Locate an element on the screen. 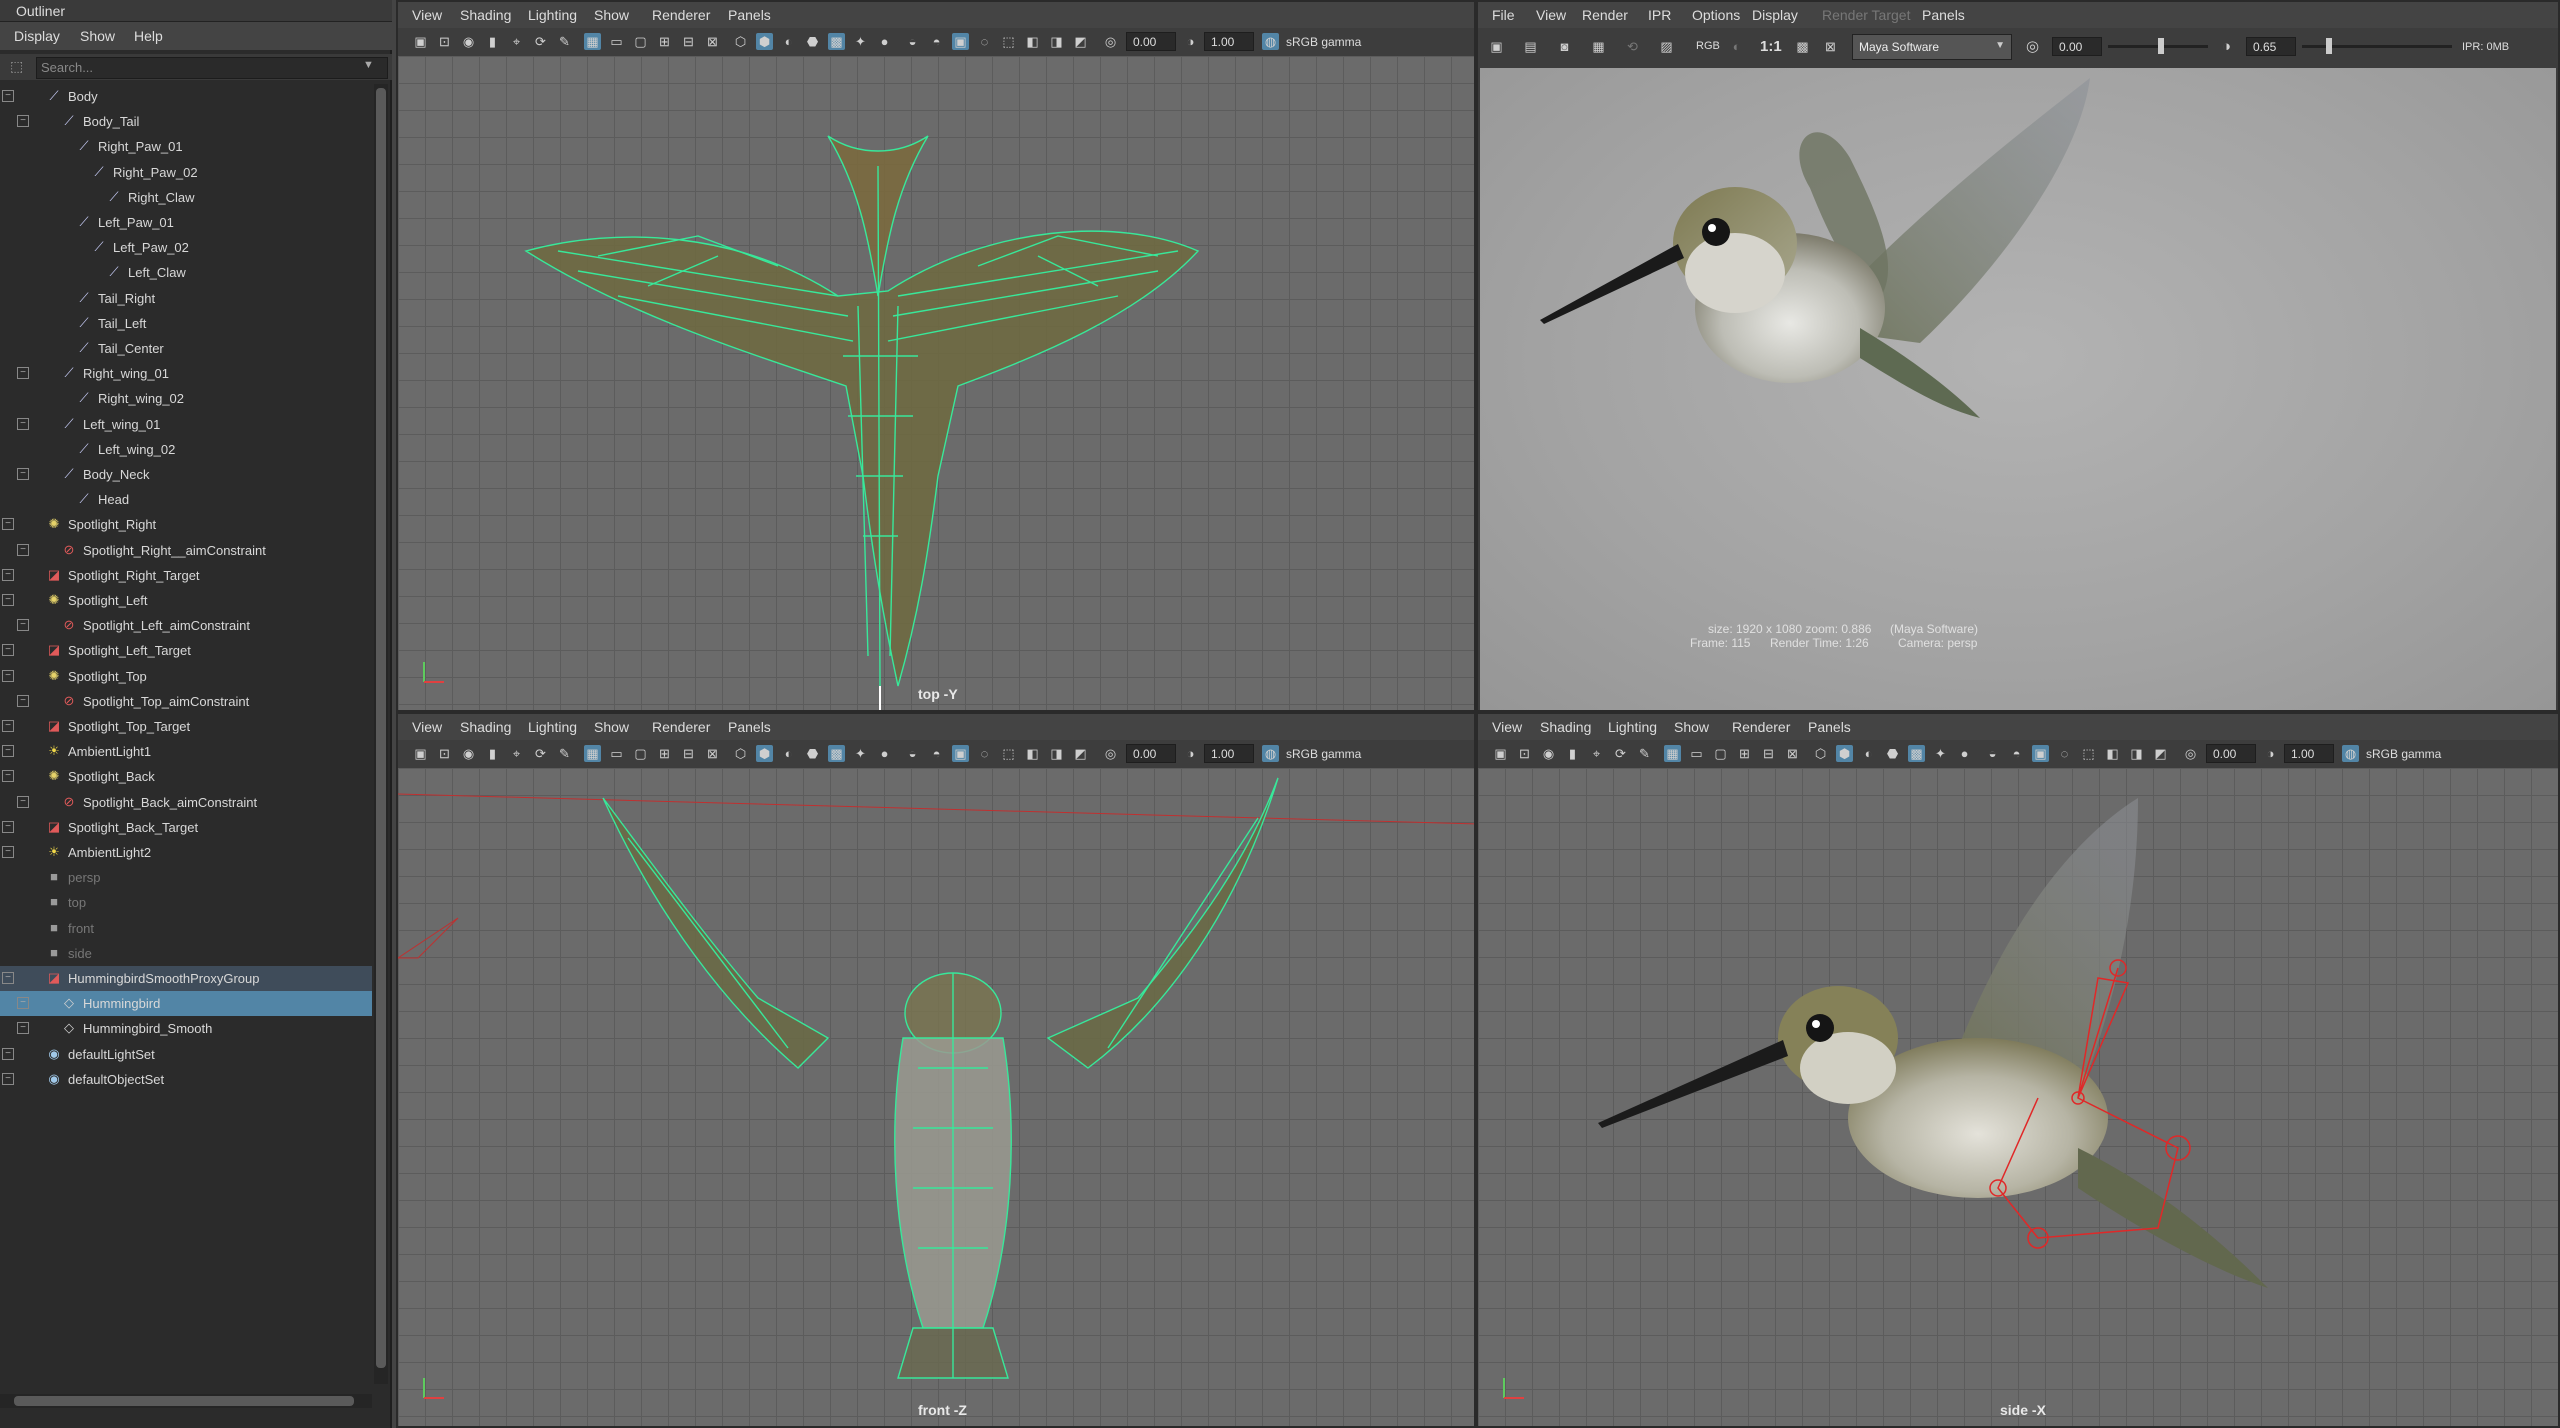 This screenshot has width=2560, height=1428. render-settings-icon: ▨ is located at coordinates (1666, 46).